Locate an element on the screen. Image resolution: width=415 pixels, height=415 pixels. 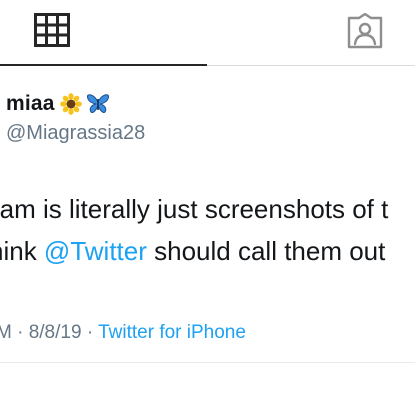
butterfly-icon is located at coordinates (98, 104).